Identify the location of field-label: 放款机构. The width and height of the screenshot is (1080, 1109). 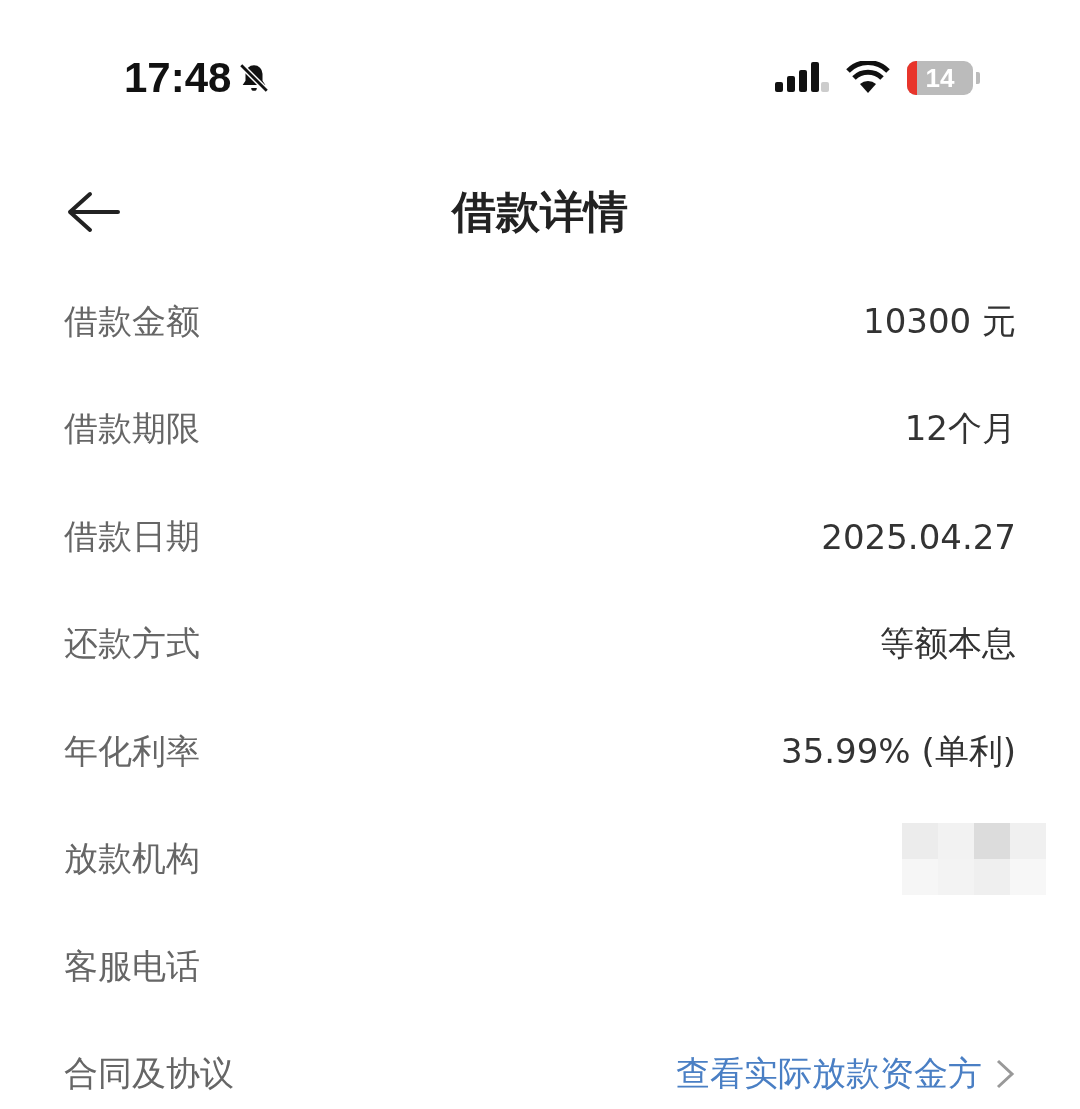
(132, 859).